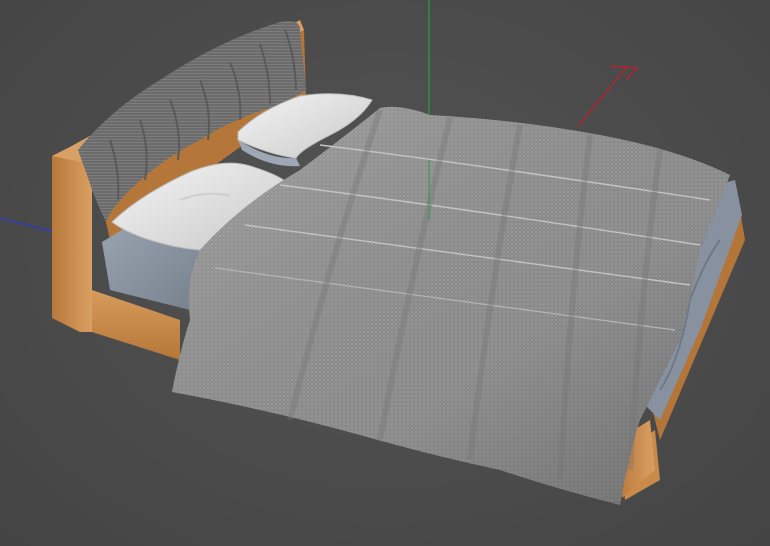 This screenshot has height=546, width=770. Describe the element at coordinates (608, 96) in the screenshot. I see `x-axis-arrow-icon` at that location.